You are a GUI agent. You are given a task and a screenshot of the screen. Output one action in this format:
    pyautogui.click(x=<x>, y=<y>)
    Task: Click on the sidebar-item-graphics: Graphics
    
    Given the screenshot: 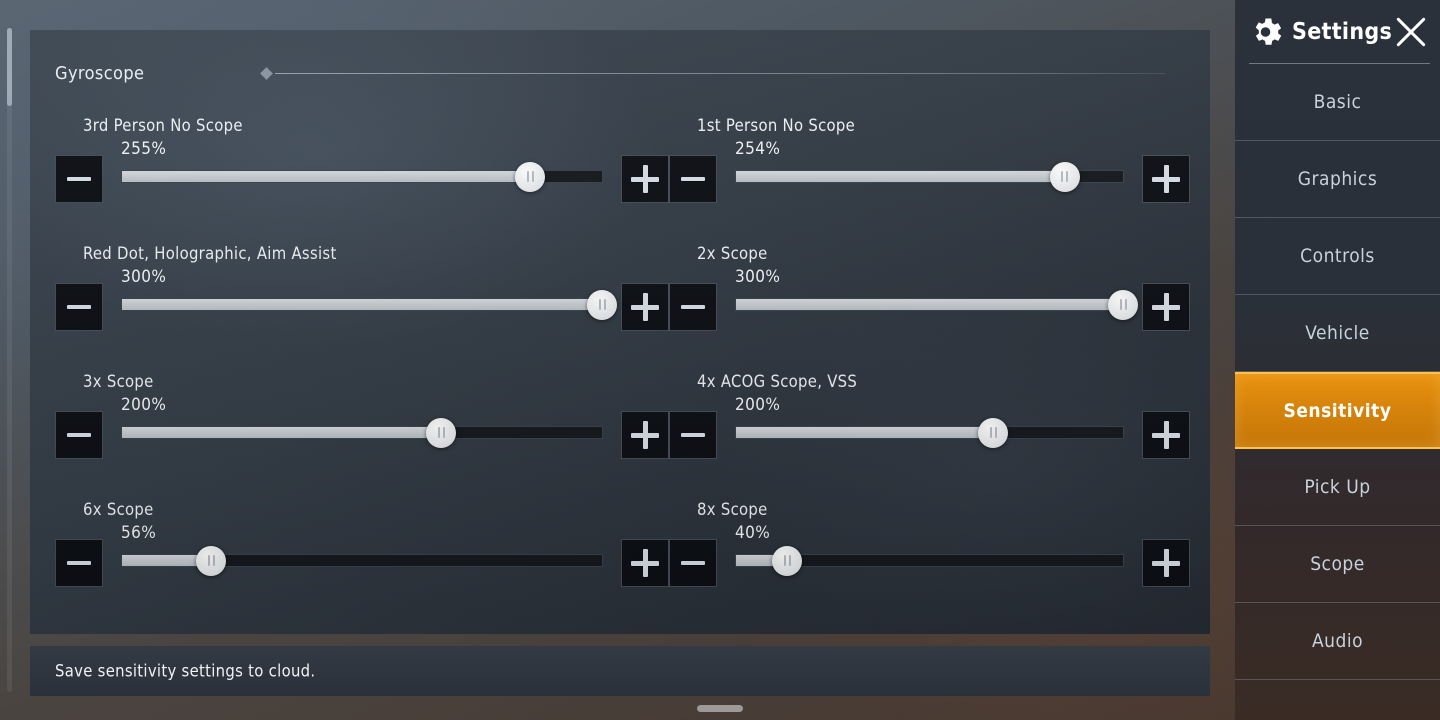 What is the action you would take?
    pyautogui.click(x=1337, y=179)
    